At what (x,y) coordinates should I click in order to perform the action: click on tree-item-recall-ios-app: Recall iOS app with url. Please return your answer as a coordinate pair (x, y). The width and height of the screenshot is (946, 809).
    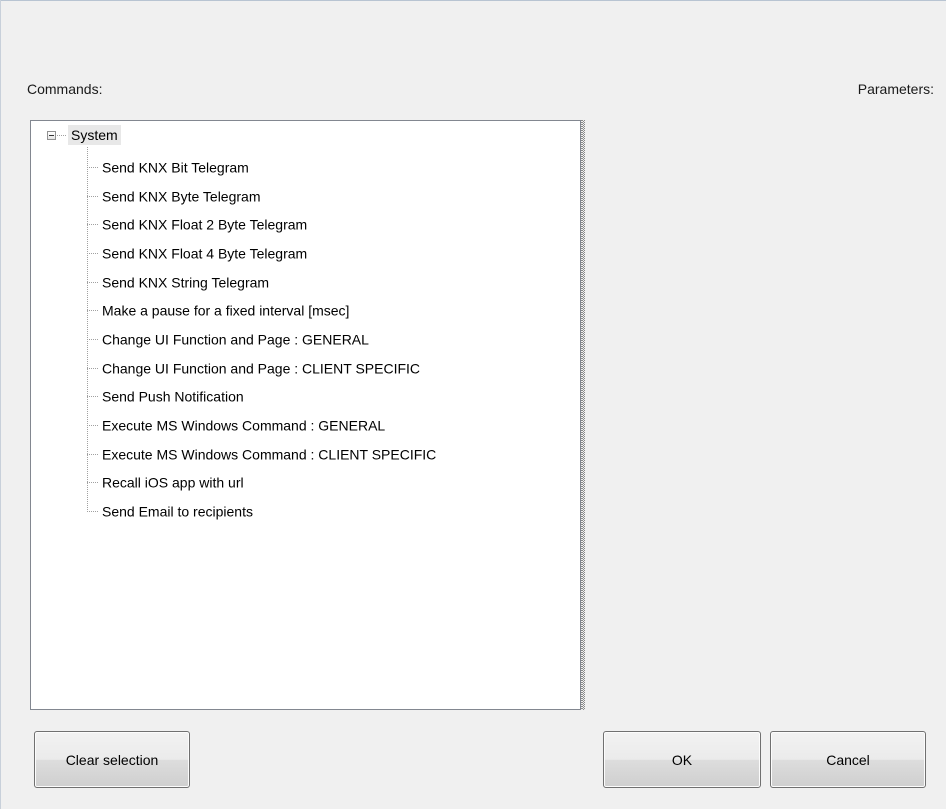
    Looking at the image, I should click on (165, 481).